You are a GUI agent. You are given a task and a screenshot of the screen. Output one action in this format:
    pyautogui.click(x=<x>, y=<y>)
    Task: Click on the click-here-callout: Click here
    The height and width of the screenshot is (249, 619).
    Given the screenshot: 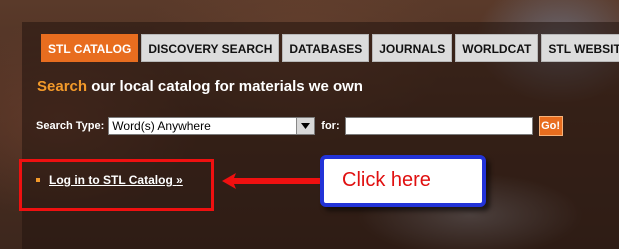 What is the action you would take?
    pyautogui.click(x=403, y=181)
    